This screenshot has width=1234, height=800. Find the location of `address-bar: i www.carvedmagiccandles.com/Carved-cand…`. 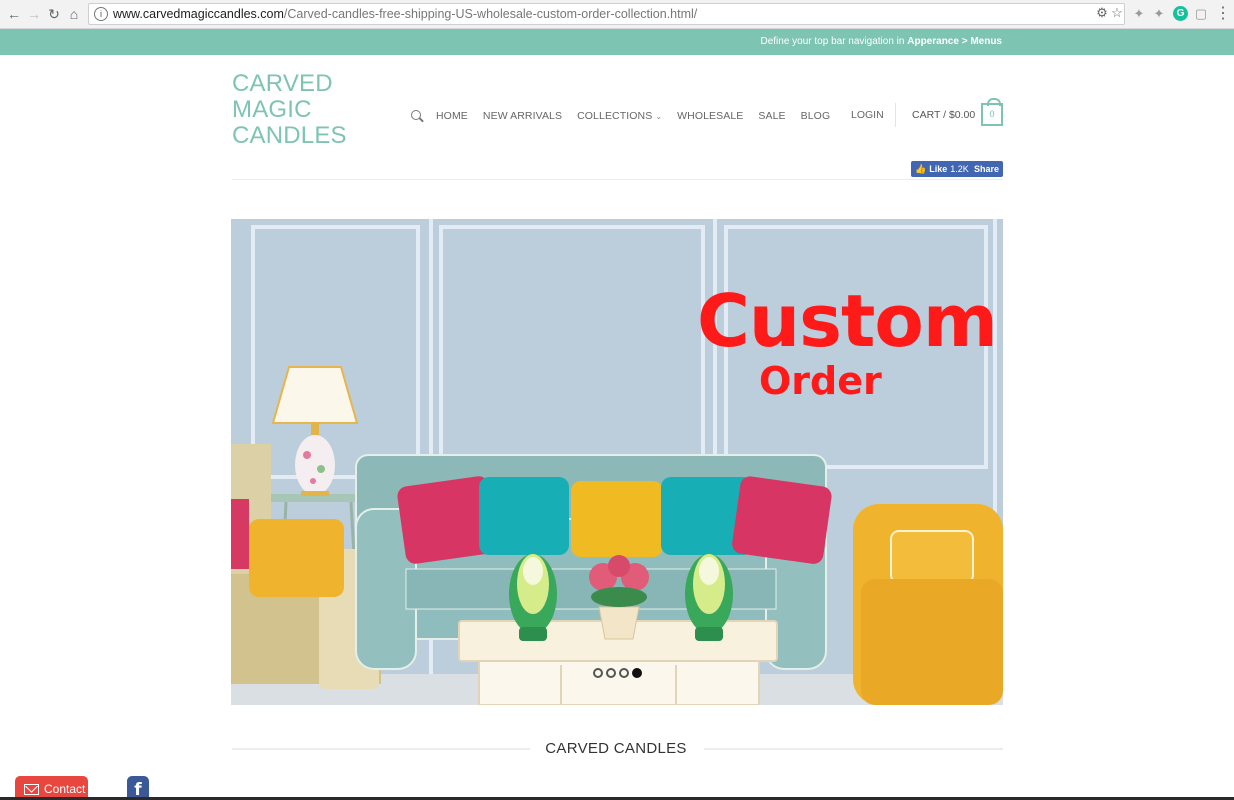

address-bar: i www.carvedmagiccandles.com/Carved-cand… is located at coordinates (606, 14).